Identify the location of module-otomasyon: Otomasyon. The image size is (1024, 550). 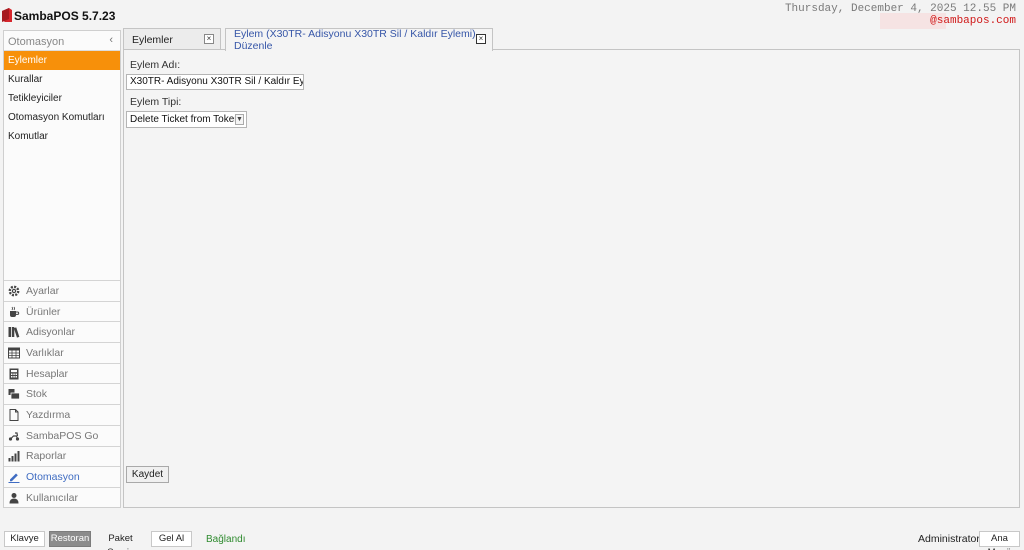
(62, 476).